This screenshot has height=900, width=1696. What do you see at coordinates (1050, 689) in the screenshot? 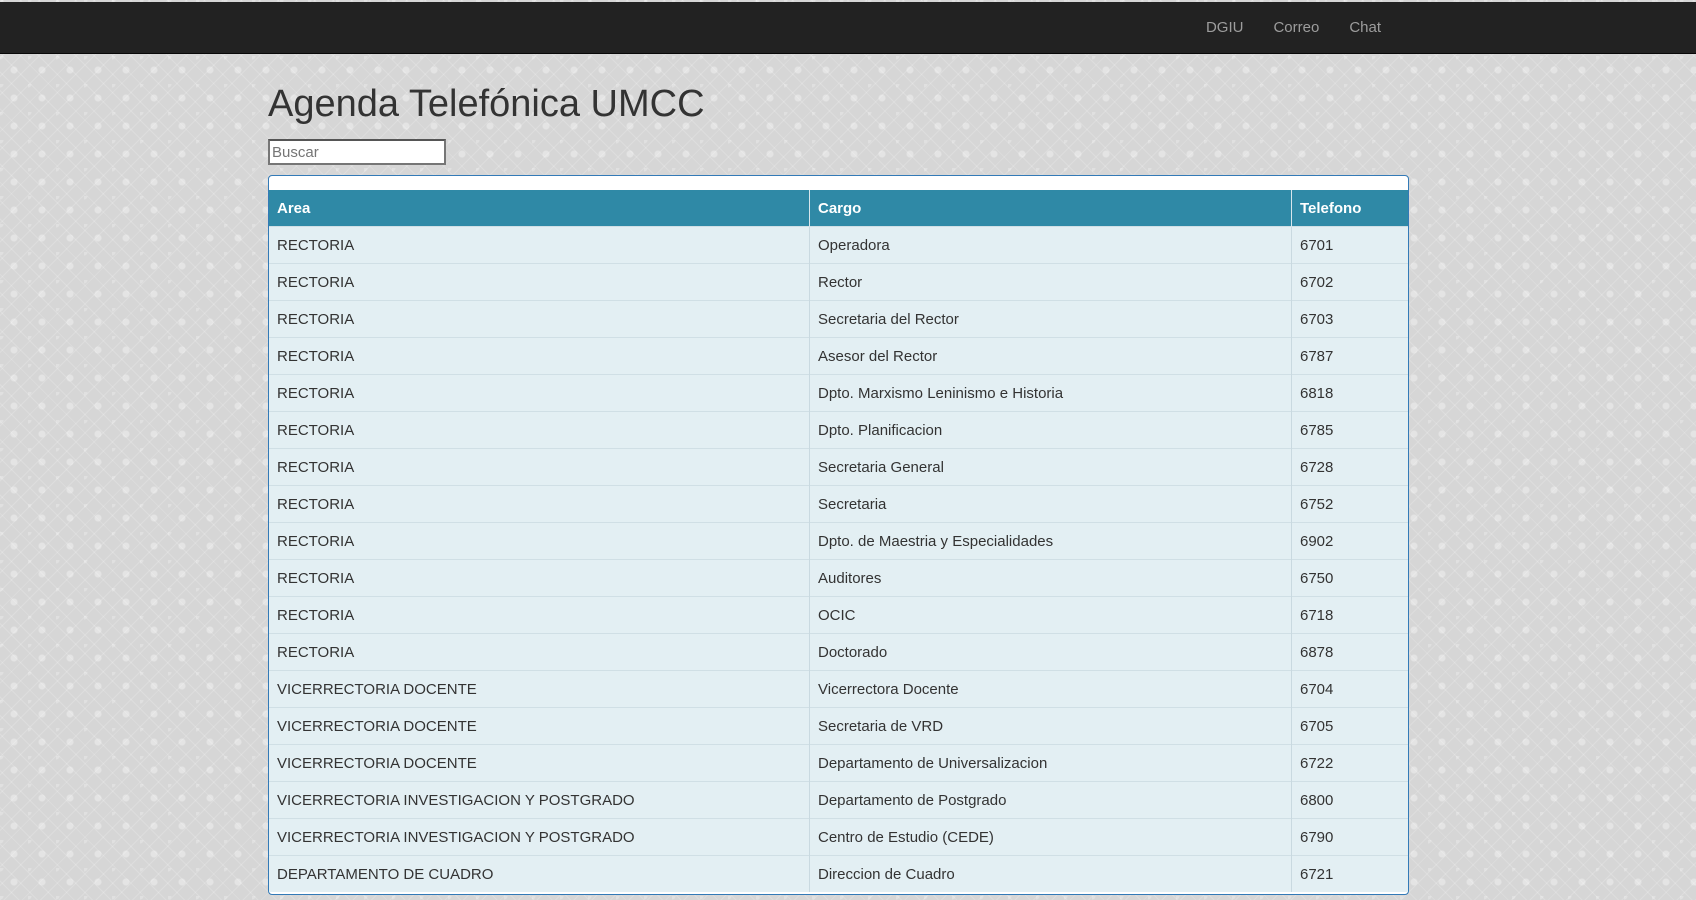
I see `cell-cargo: Vicerrectora Docente` at bounding box center [1050, 689].